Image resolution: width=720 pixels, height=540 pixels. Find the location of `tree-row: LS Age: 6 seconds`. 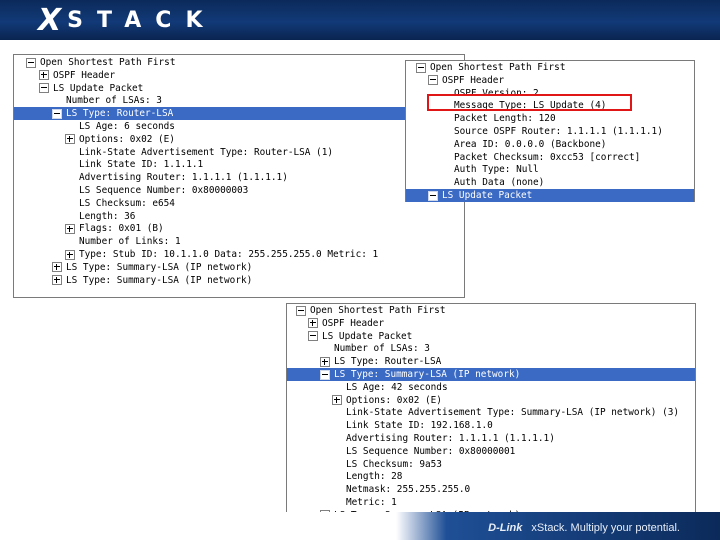

tree-row: LS Age: 6 seconds is located at coordinates (239, 126).